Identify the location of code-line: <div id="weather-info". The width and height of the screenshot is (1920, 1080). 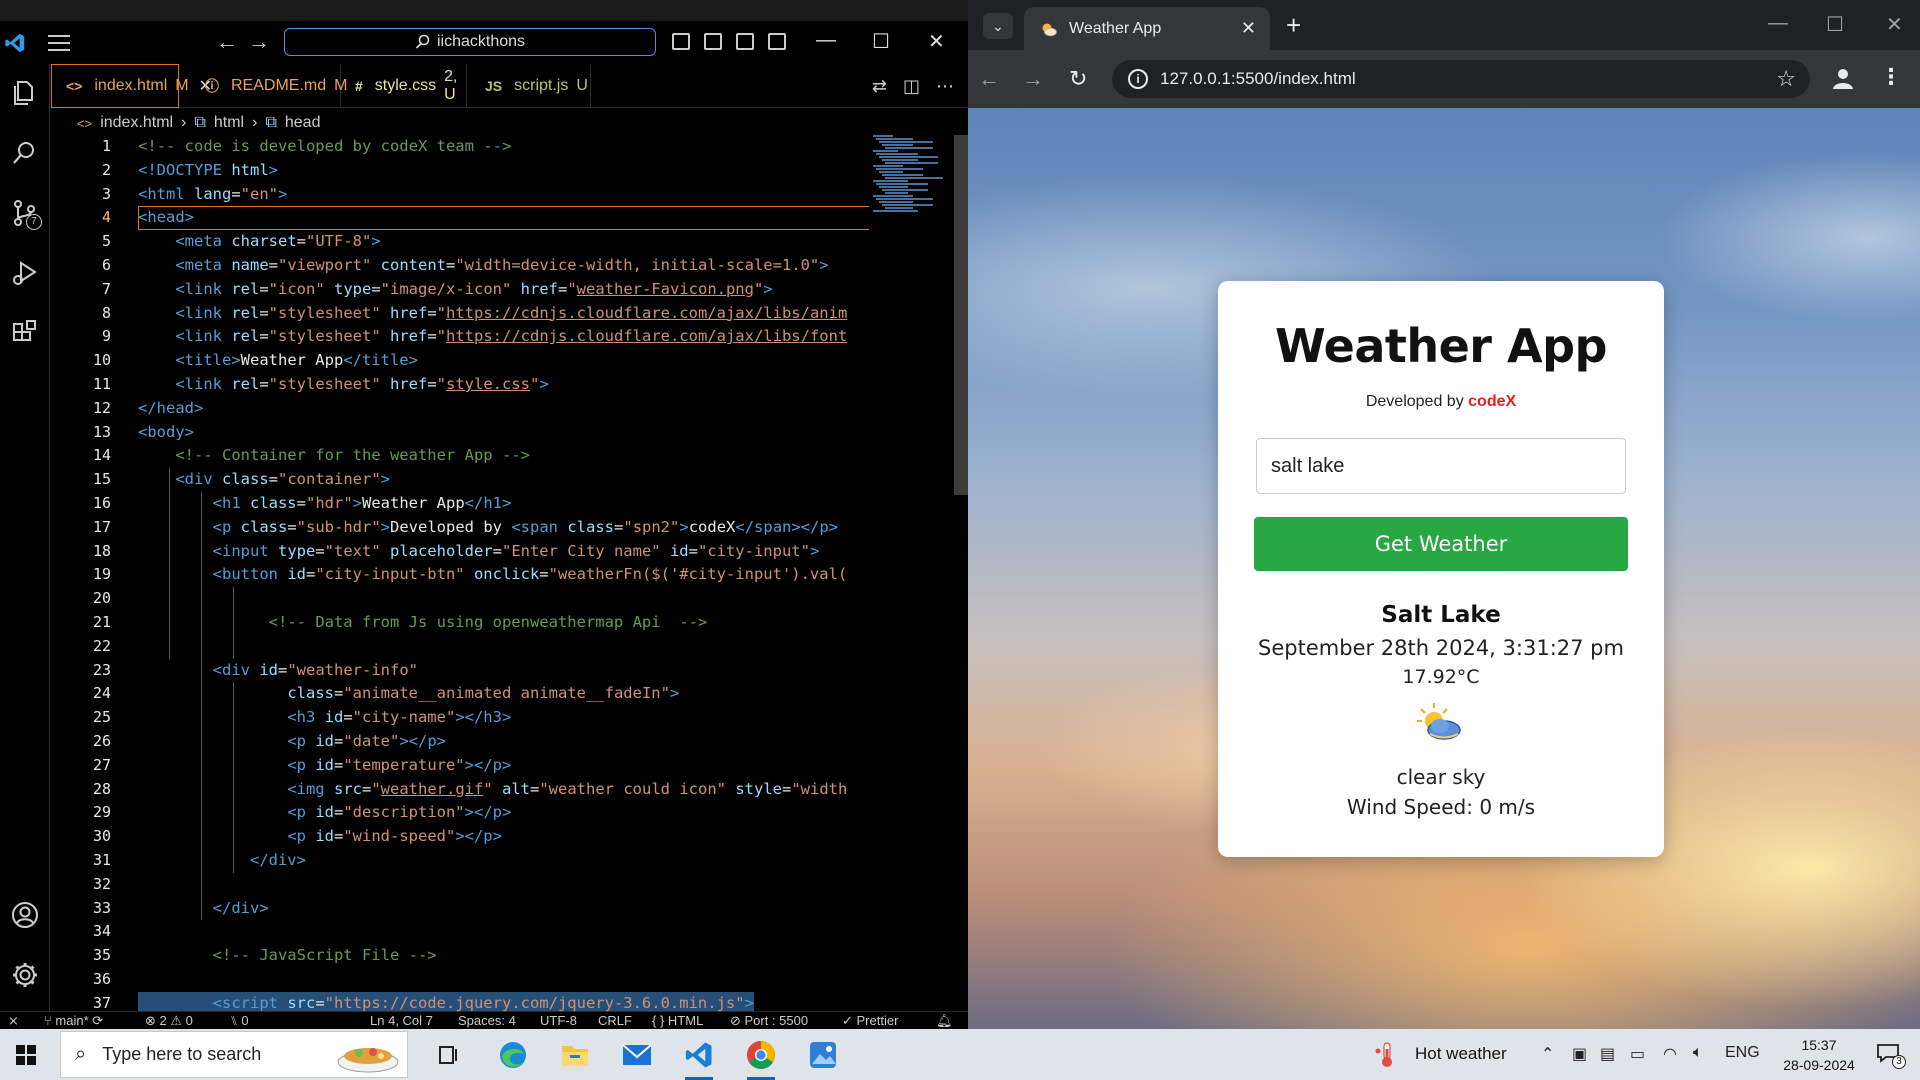
(278, 671).